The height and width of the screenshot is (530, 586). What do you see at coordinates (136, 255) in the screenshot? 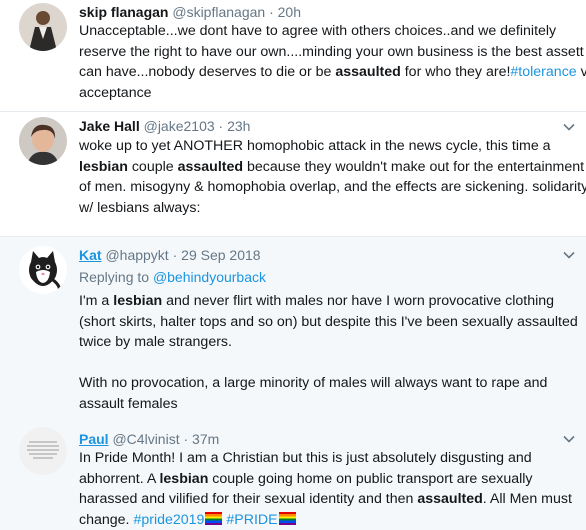
I see `user-handle: @happykt` at bounding box center [136, 255].